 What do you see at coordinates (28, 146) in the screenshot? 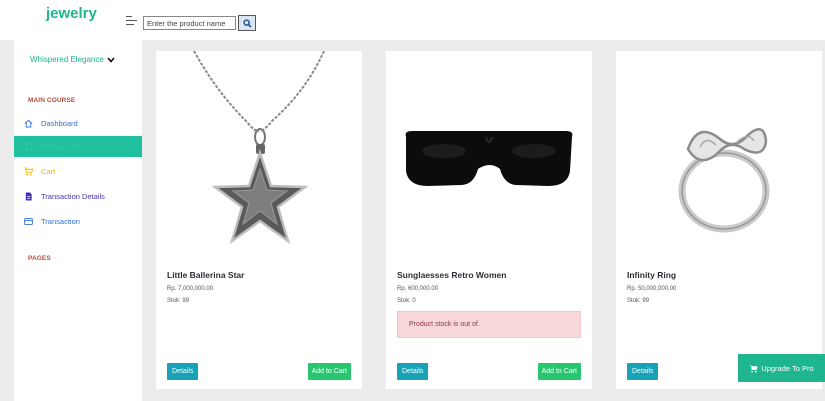
I see `grid-icon` at bounding box center [28, 146].